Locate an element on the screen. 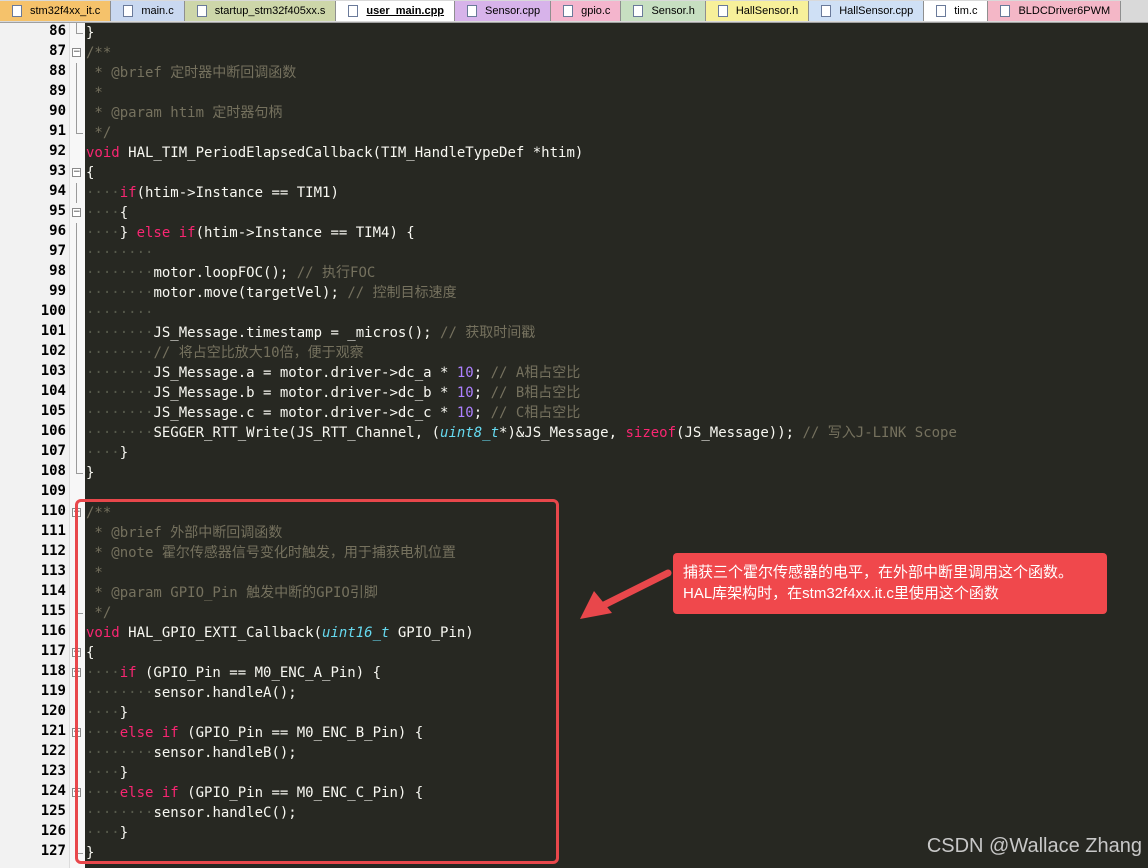  code-text: ········motor.loopFOC(); // 执行FOC is located at coordinates (230, 273).